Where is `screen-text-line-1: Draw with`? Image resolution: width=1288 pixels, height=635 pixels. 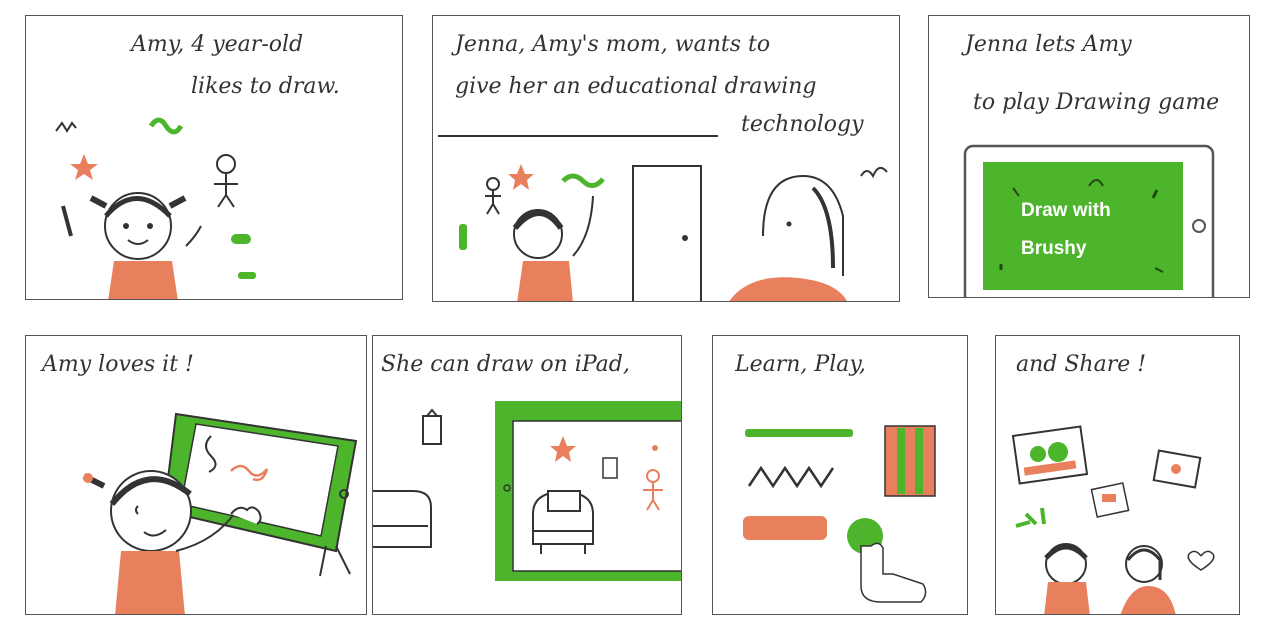 screen-text-line-1: Draw with is located at coordinates (1066, 210).